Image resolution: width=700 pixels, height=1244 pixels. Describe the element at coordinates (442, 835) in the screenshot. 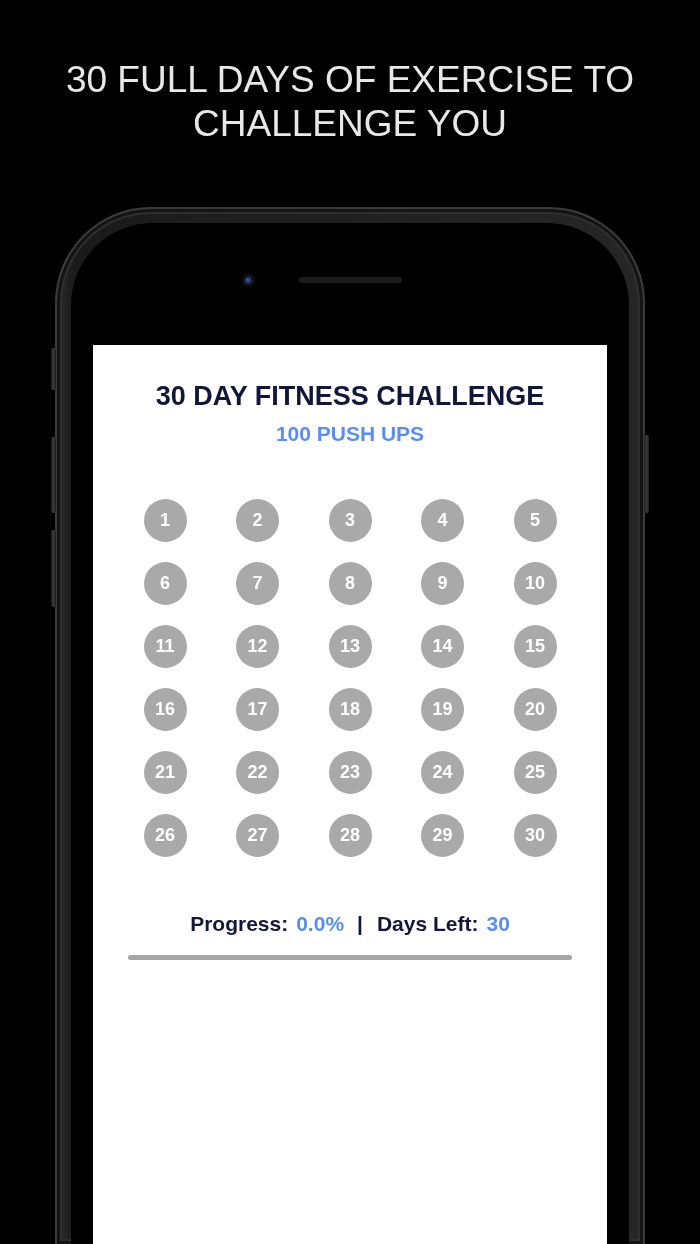

I see `day-button: 29` at that location.